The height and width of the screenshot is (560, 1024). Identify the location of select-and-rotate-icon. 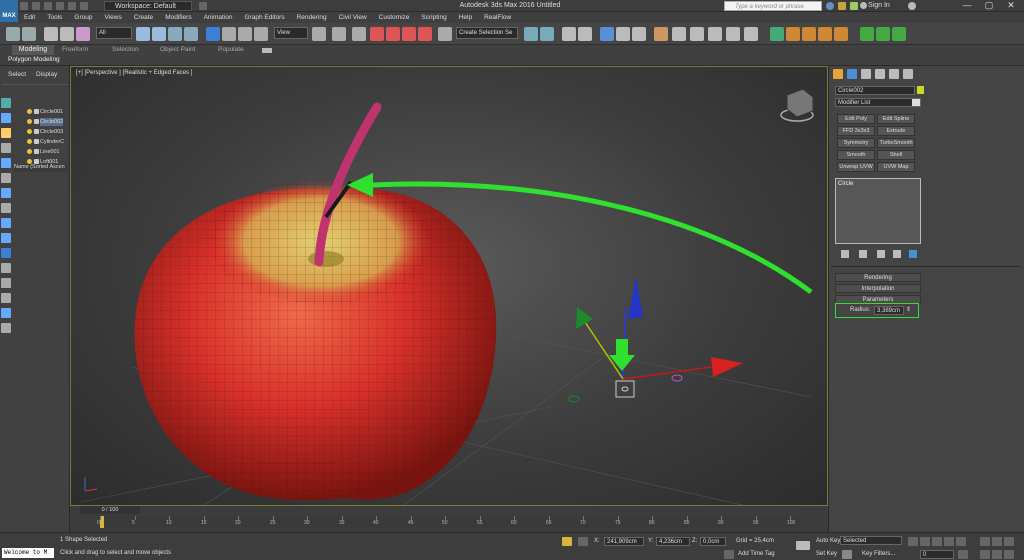
(229, 34).